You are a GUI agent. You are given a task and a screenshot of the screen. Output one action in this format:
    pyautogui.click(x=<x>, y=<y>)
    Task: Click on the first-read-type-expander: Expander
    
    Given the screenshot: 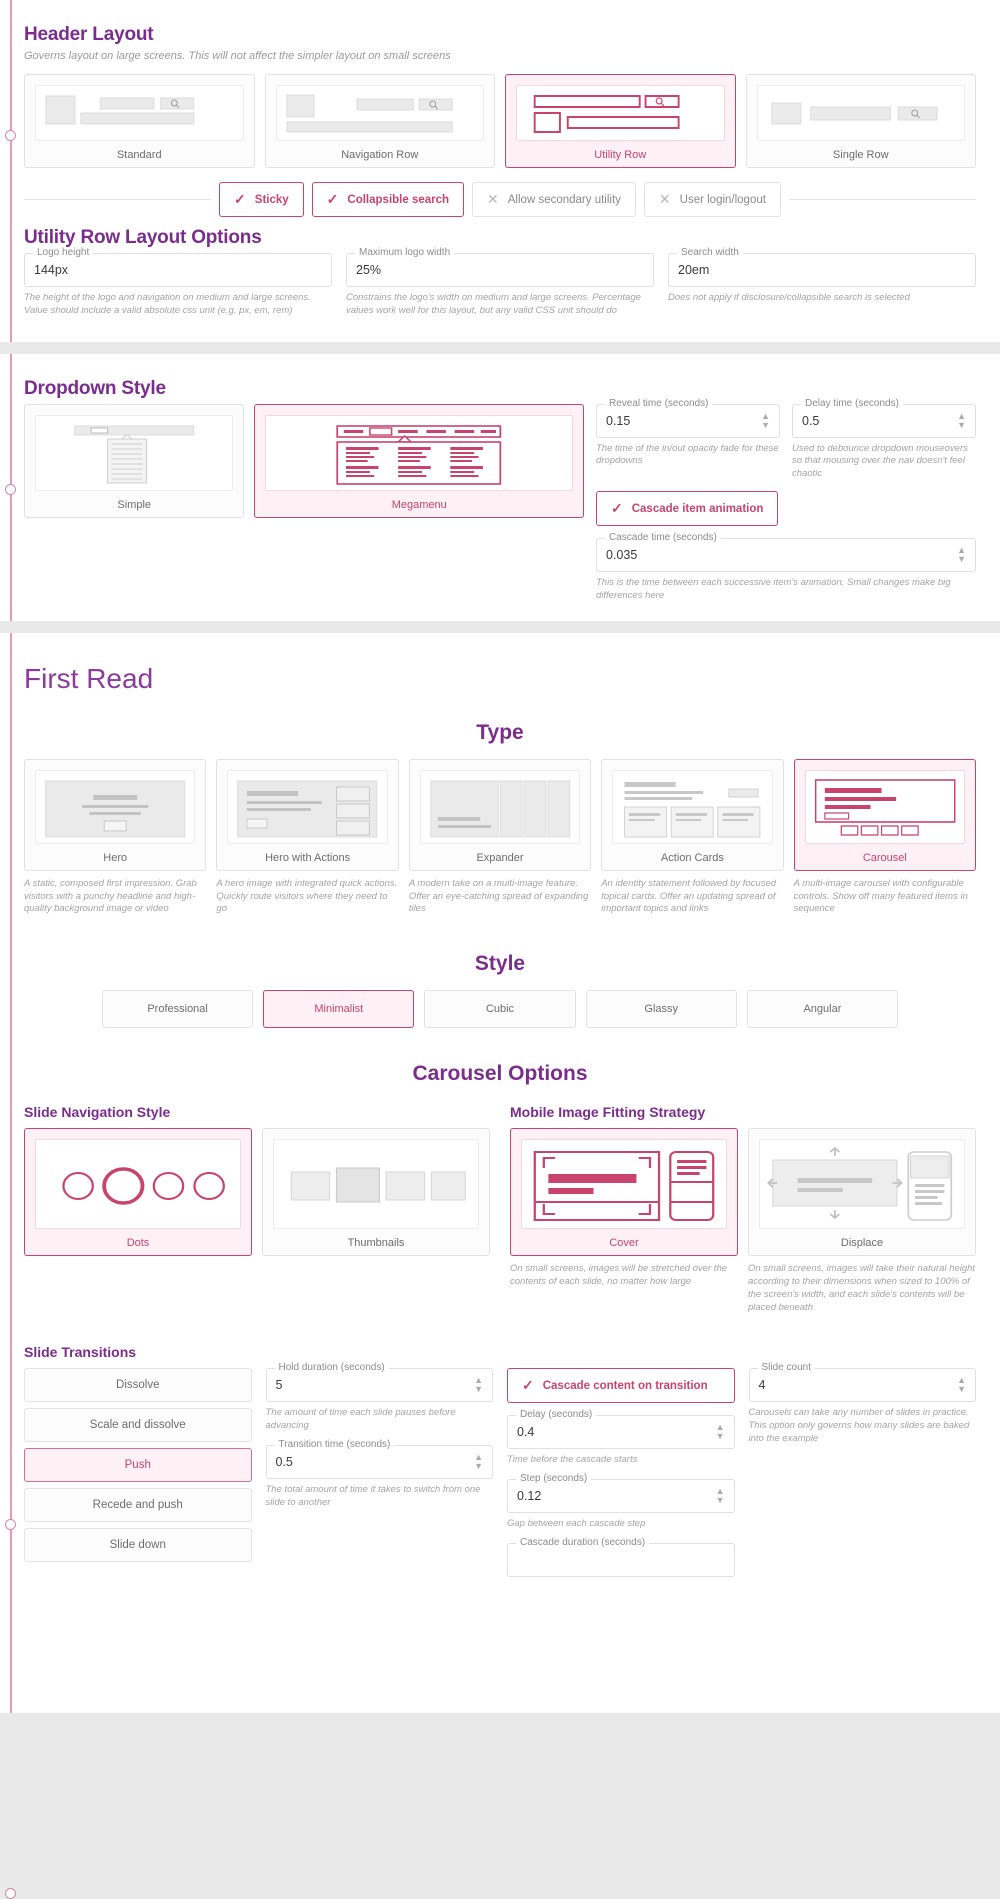 What is the action you would take?
    pyautogui.click(x=500, y=814)
    